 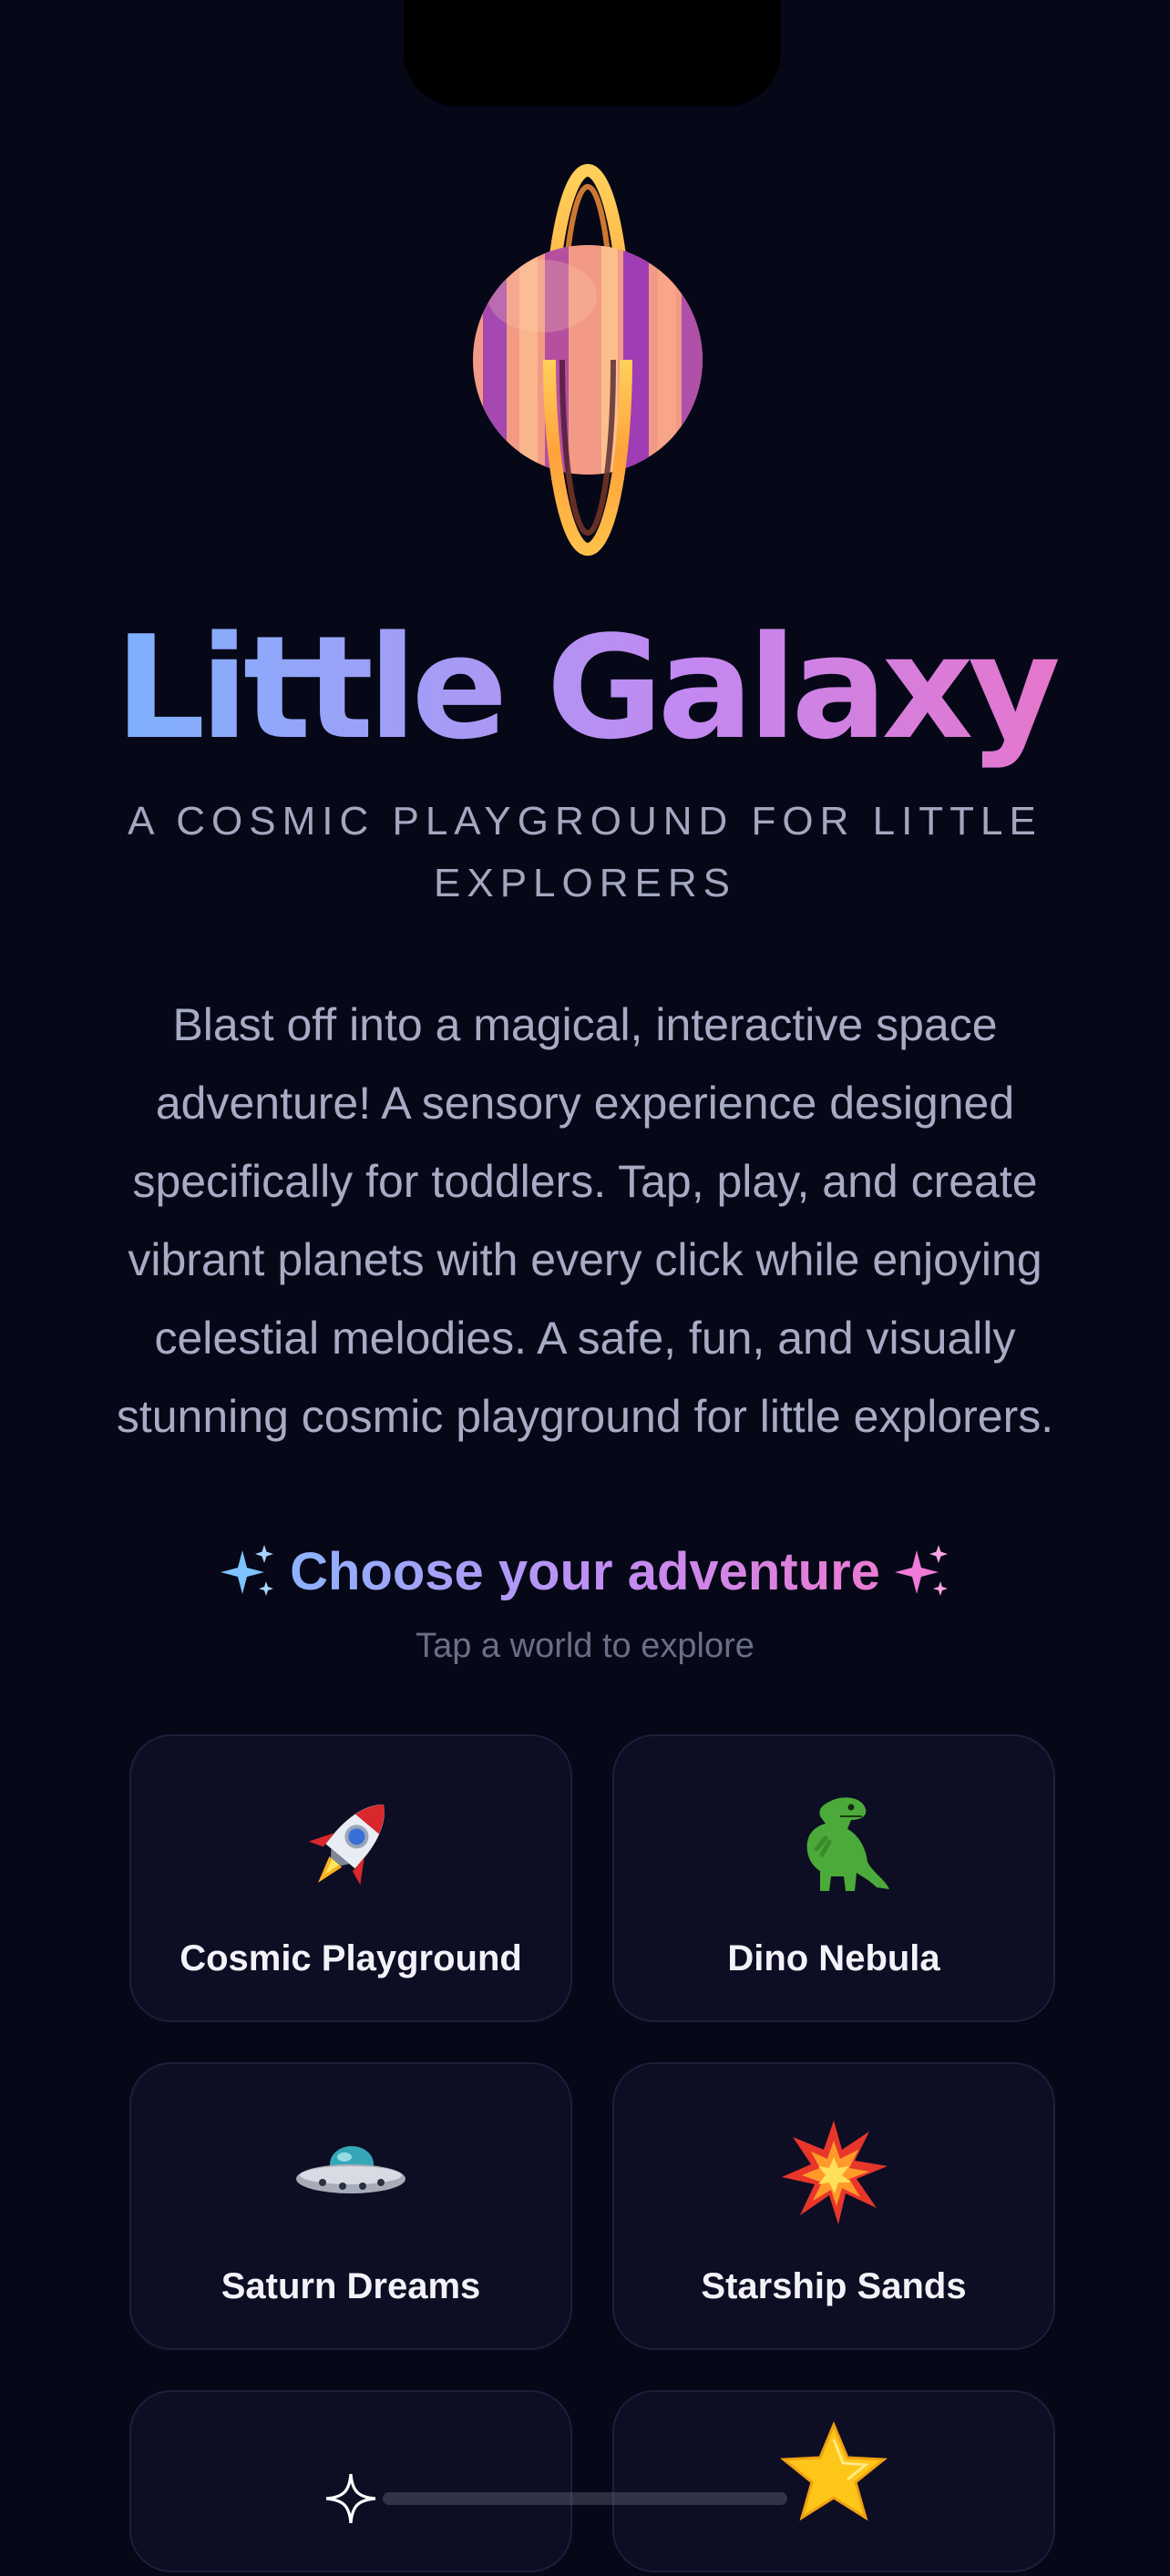 What do you see at coordinates (351, 2286) in the screenshot?
I see `world-card-label: Saturn Dreams` at bounding box center [351, 2286].